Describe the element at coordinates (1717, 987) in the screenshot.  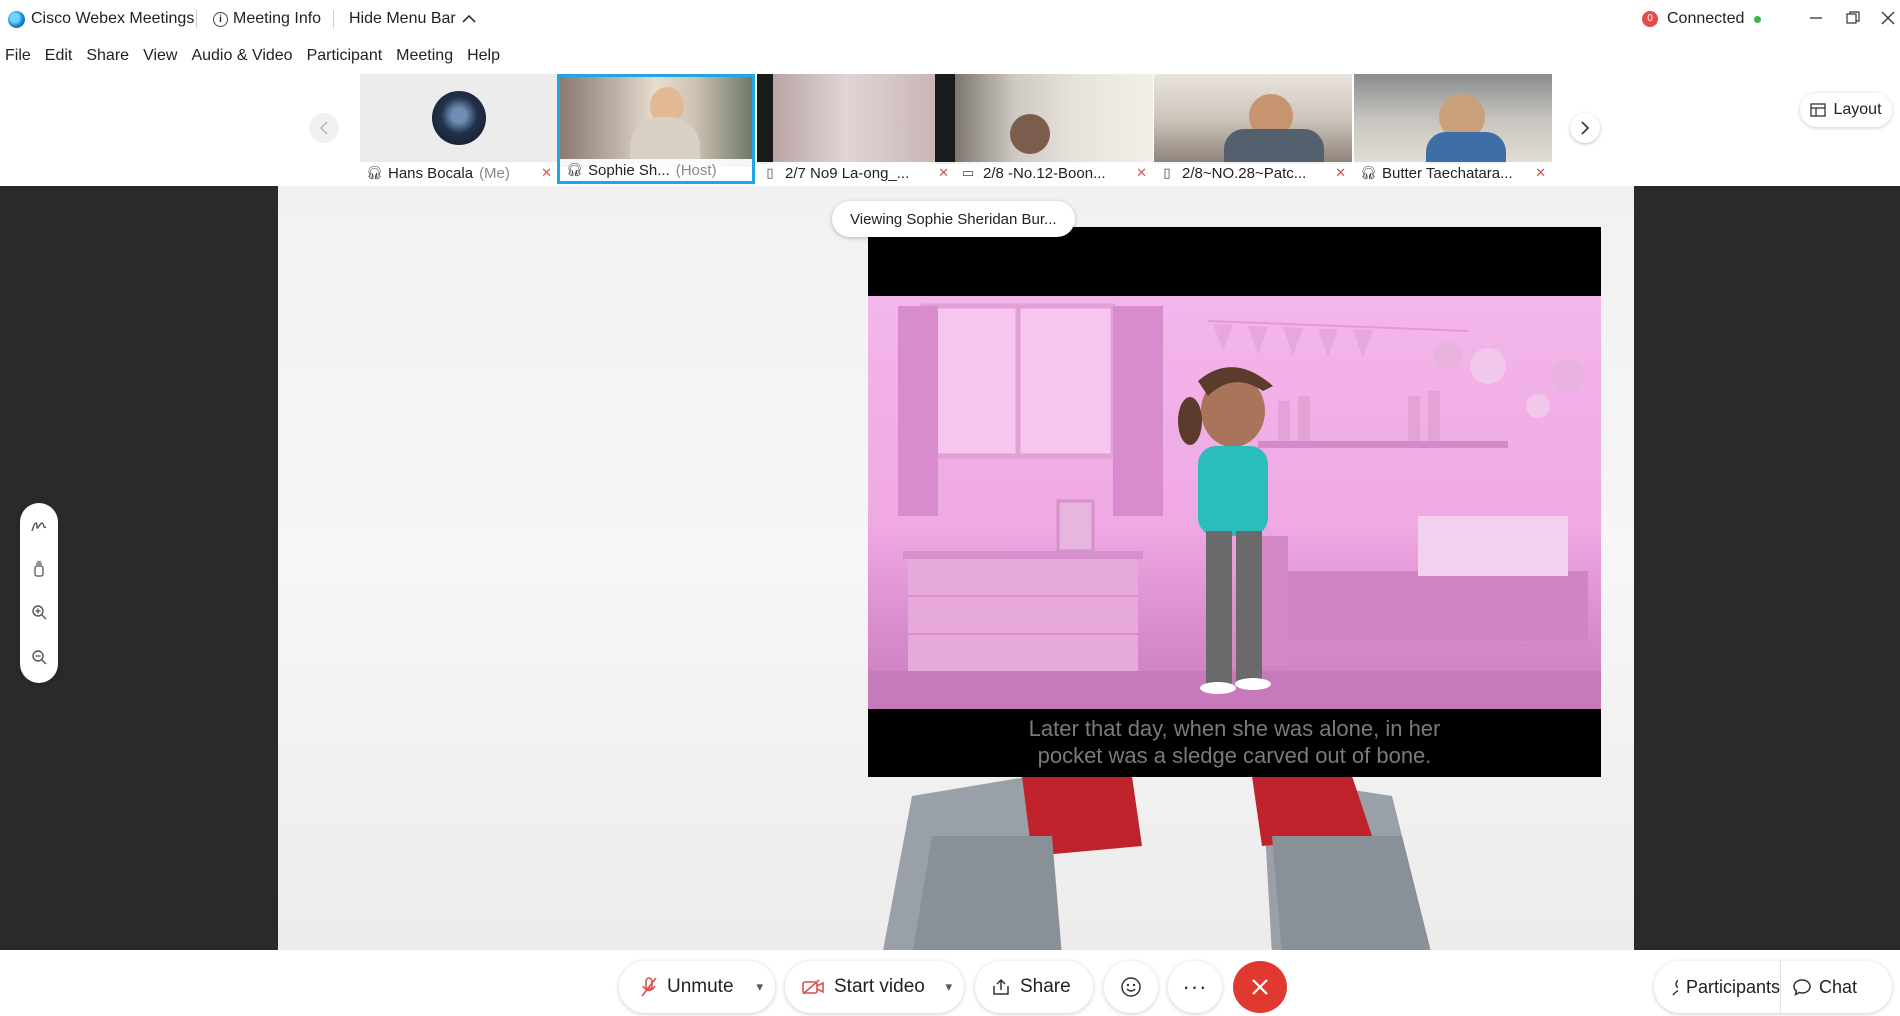
I see `participants-button: Participants` at that location.